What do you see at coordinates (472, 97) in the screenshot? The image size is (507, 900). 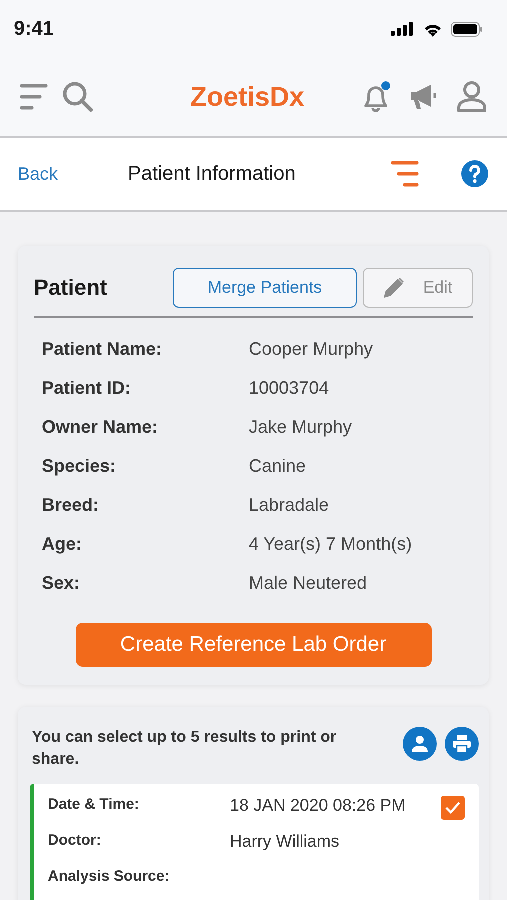 I see `user-icon` at bounding box center [472, 97].